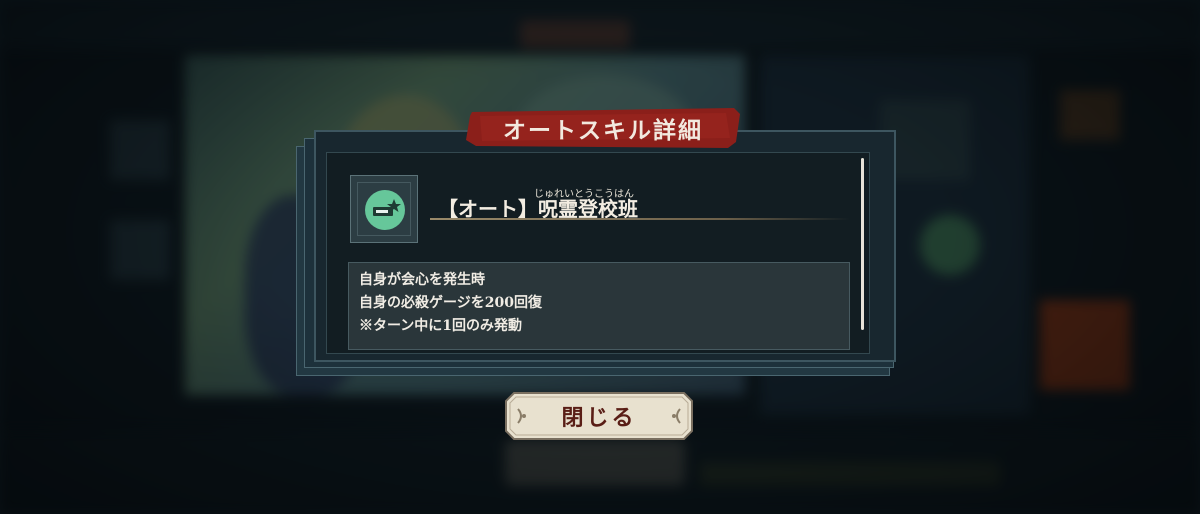 Image resolution: width=1200 pixels, height=514 pixels. Describe the element at coordinates (640, 219) in the screenshot. I see `skill-heading-divider` at that location.